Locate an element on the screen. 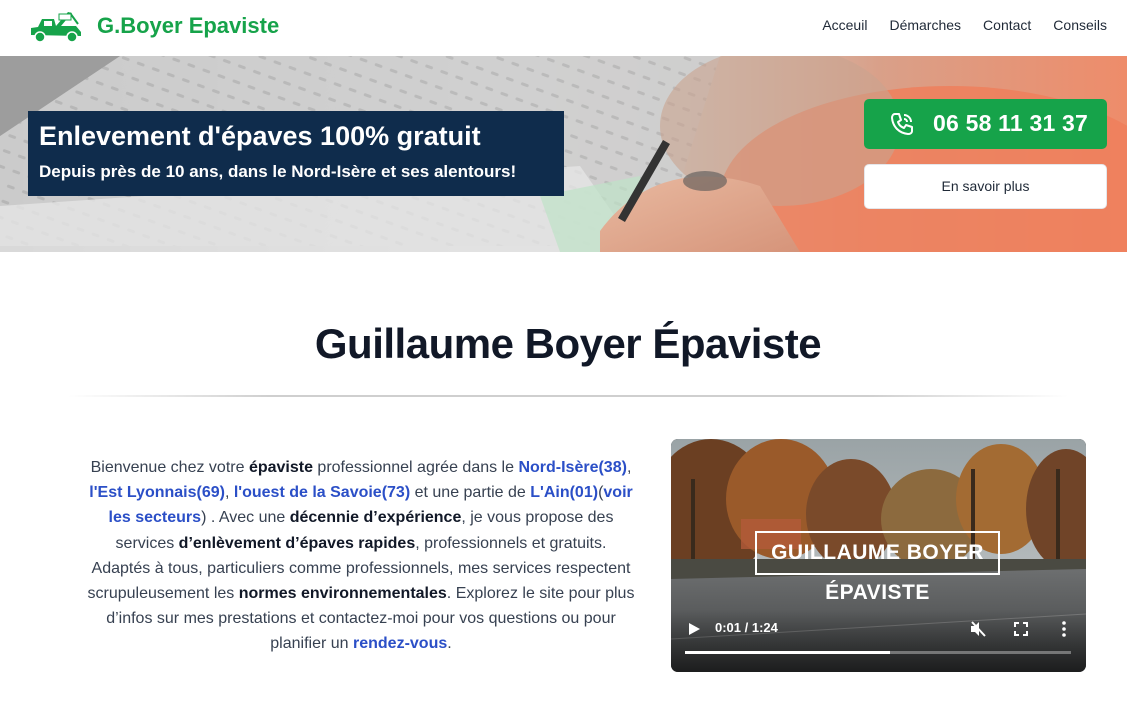 This screenshot has height=719, width=1127. video-progress-fill is located at coordinates (787, 652).